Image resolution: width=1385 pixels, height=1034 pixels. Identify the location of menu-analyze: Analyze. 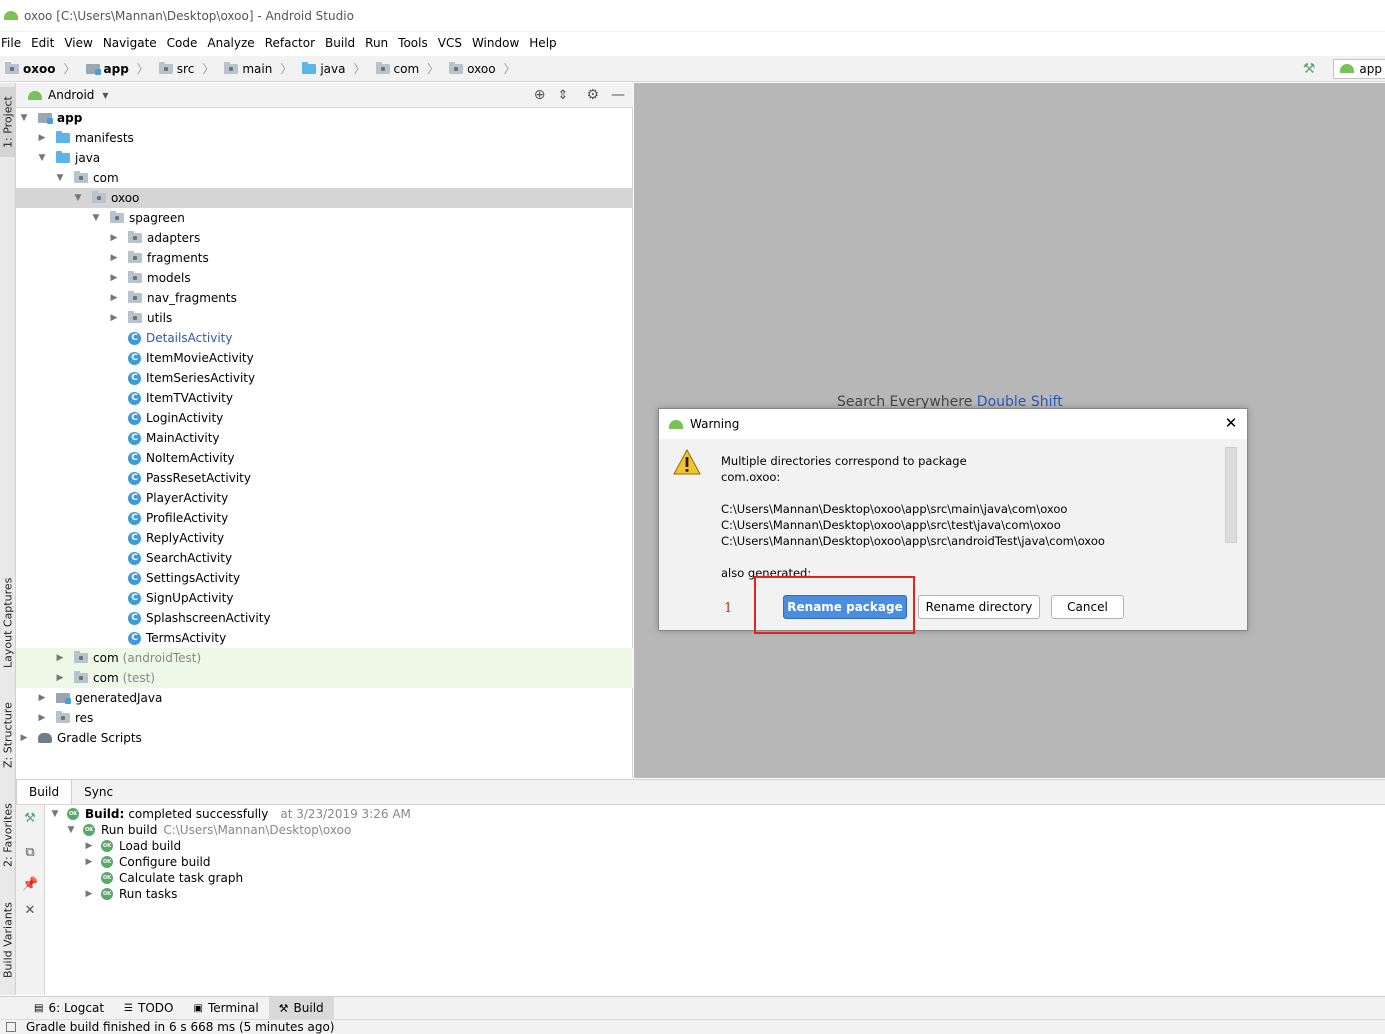
(230, 43).